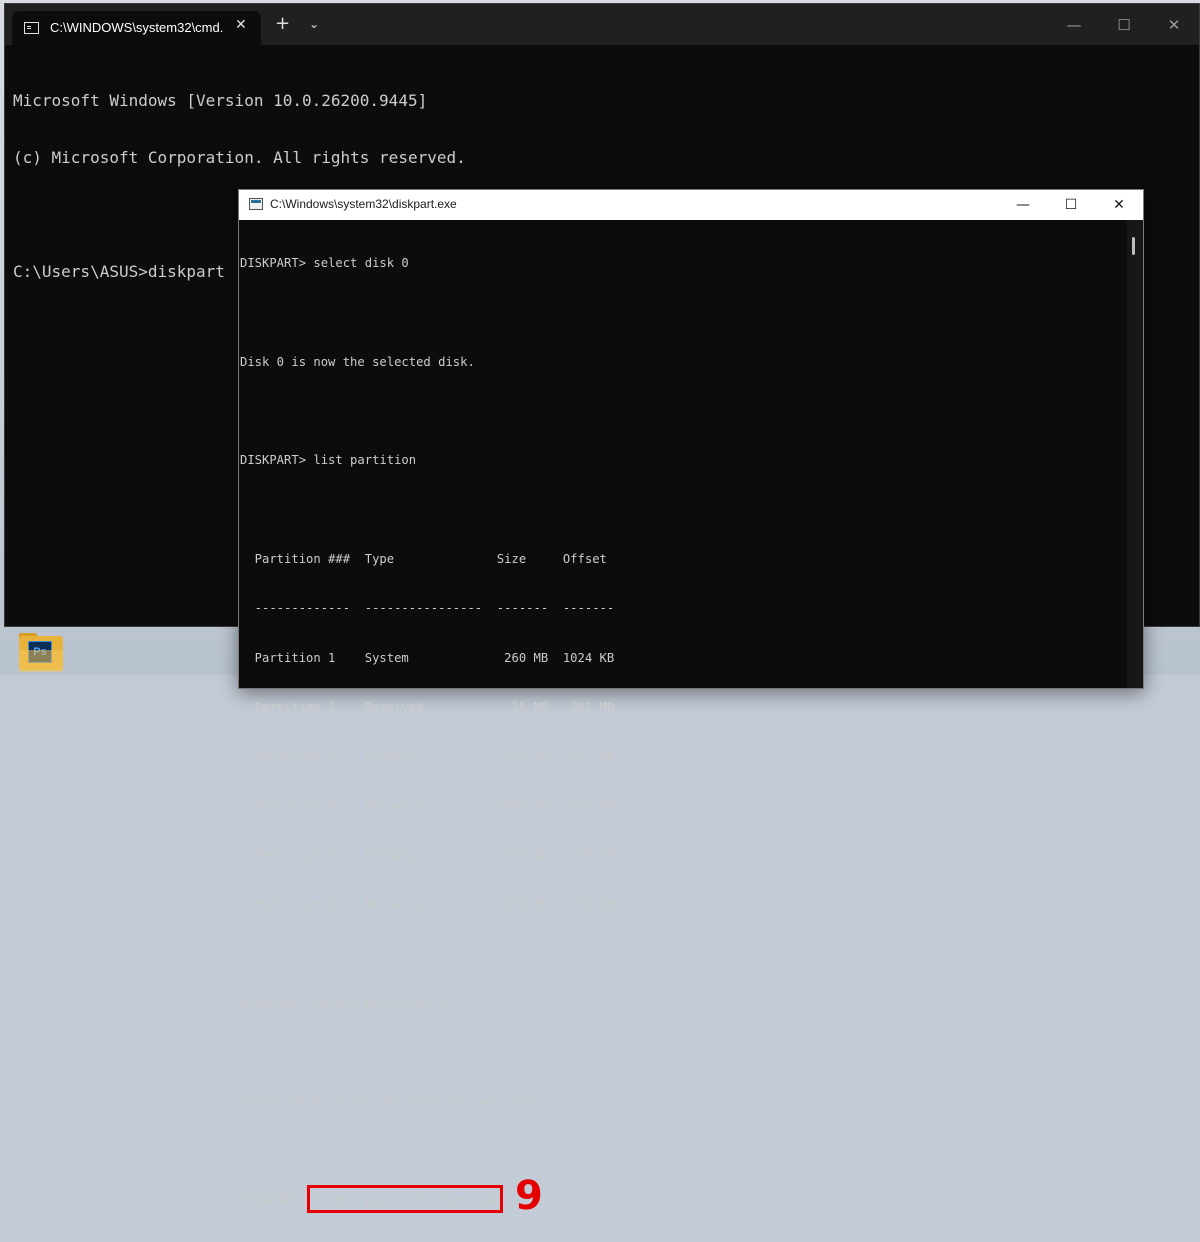 This screenshot has height=1242, width=1200. I want to click on diskpart-window-controls: — ☐ ✕, so click(1071, 205).